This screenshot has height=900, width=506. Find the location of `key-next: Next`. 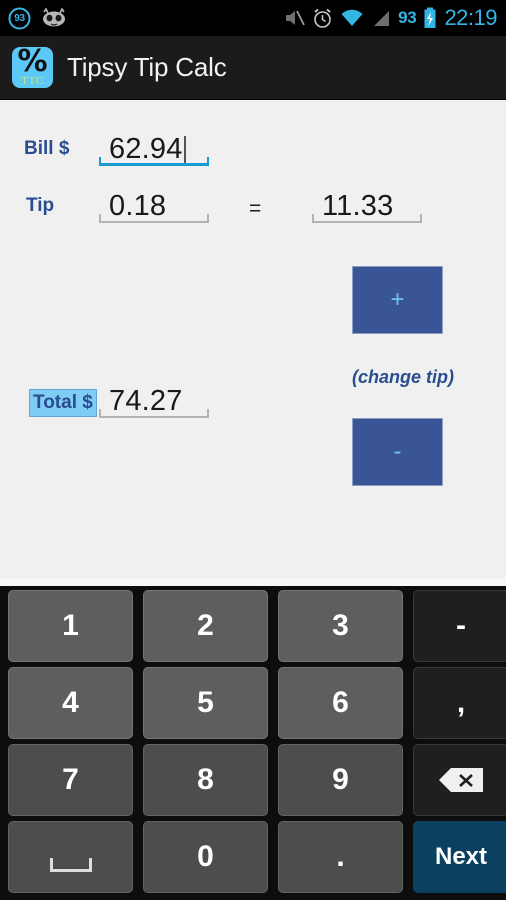

key-next: Next is located at coordinates (459, 857).